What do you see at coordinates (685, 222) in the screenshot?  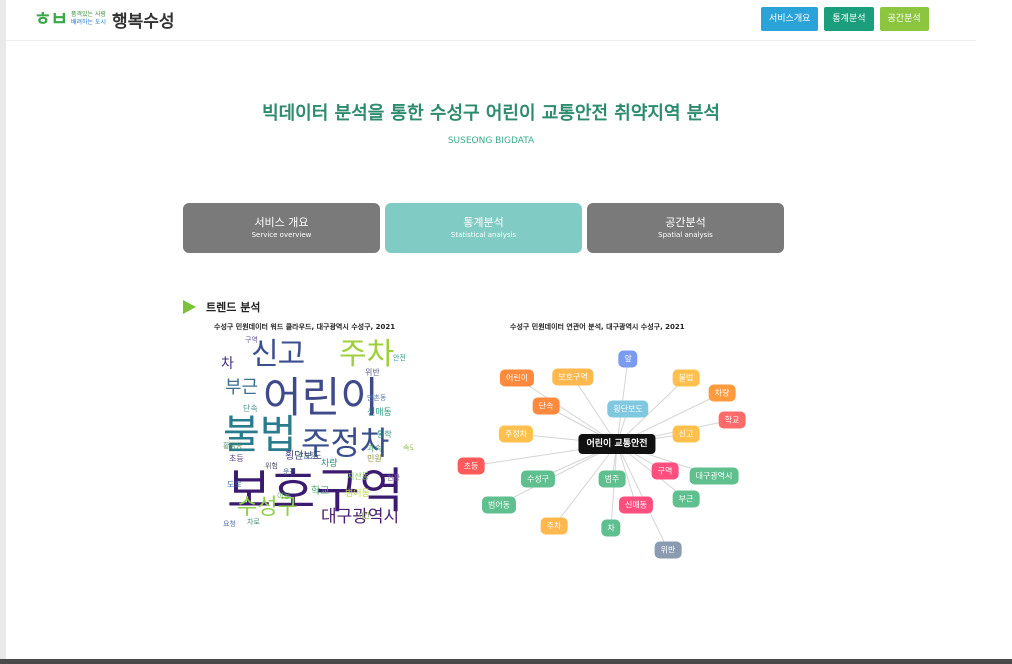 I see `tab-label: 공간분석` at bounding box center [685, 222].